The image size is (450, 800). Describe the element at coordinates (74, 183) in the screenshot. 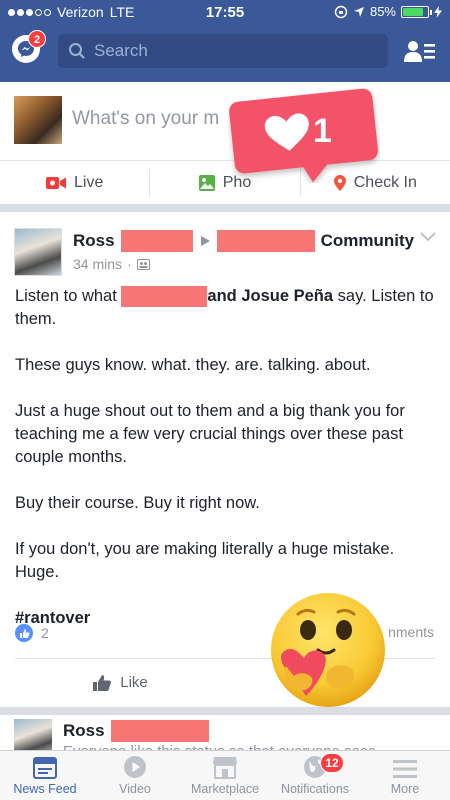

I see `live-button: Live` at that location.